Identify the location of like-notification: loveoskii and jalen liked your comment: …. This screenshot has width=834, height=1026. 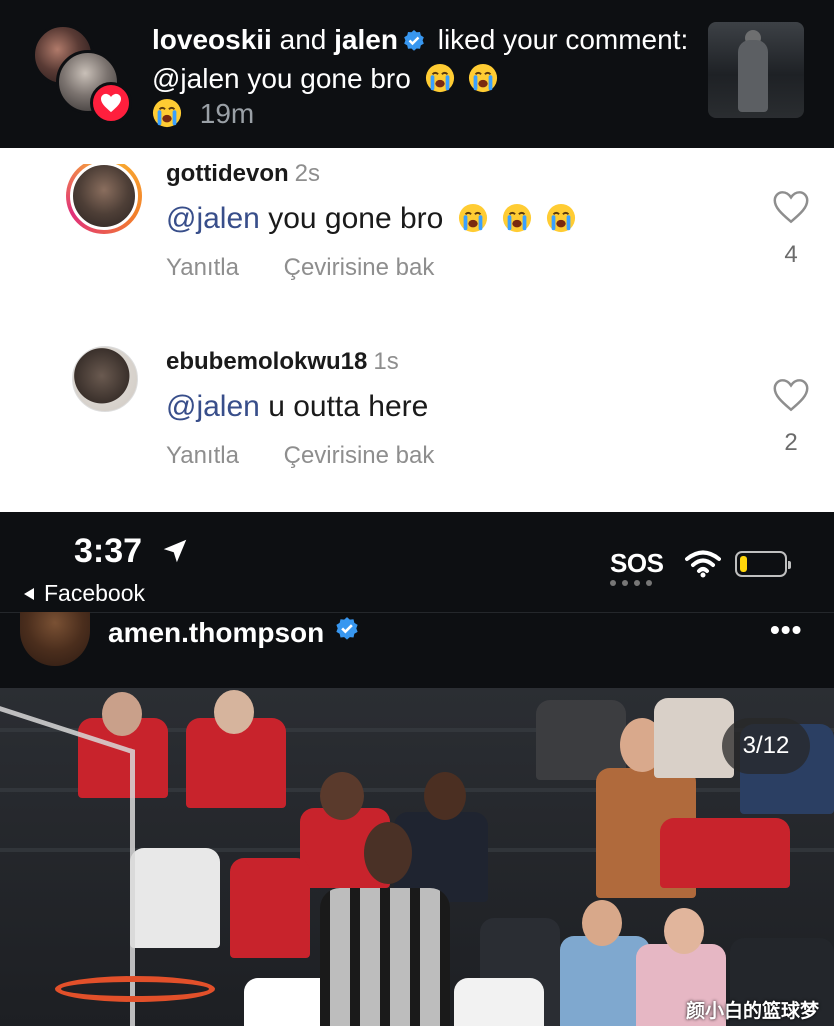
(417, 74).